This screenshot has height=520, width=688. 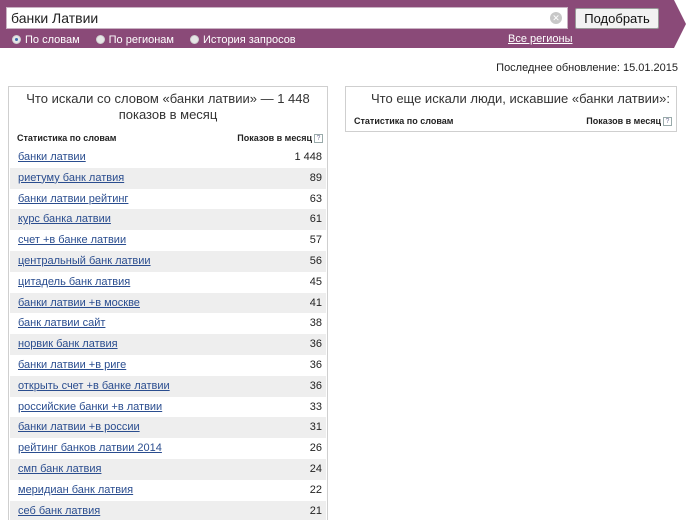 What do you see at coordinates (64, 219) in the screenshot?
I see `keyword-link: курс банка латвии` at bounding box center [64, 219].